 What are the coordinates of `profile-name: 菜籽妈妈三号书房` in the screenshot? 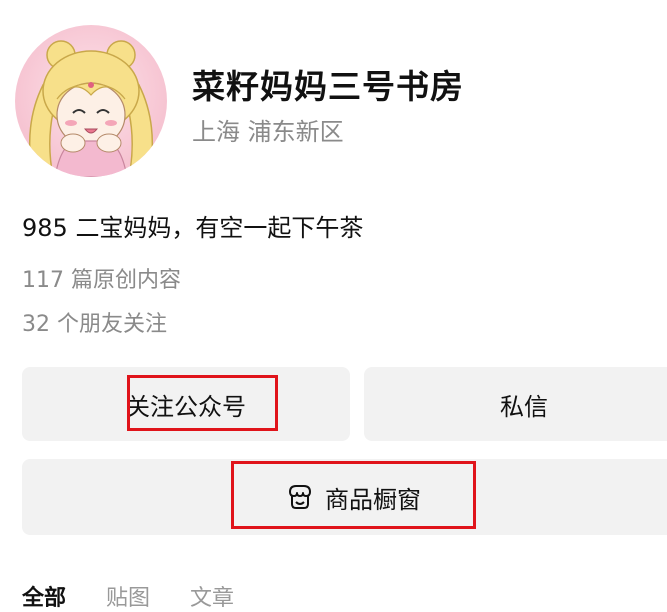 It's located at (328, 86).